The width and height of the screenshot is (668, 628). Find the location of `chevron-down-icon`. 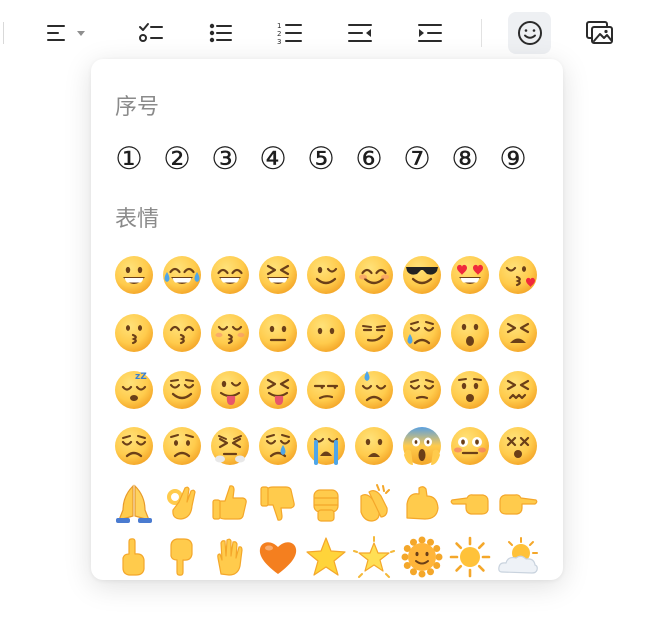

chevron-down-icon is located at coordinates (81, 33).